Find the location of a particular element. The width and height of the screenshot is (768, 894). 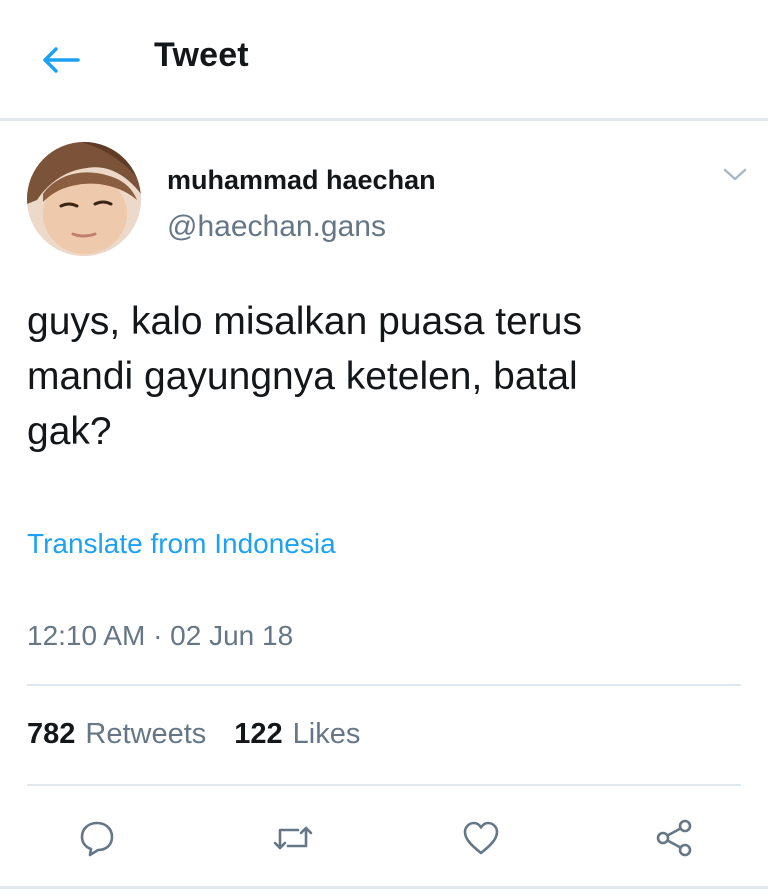

avatar-image is located at coordinates (84, 199).